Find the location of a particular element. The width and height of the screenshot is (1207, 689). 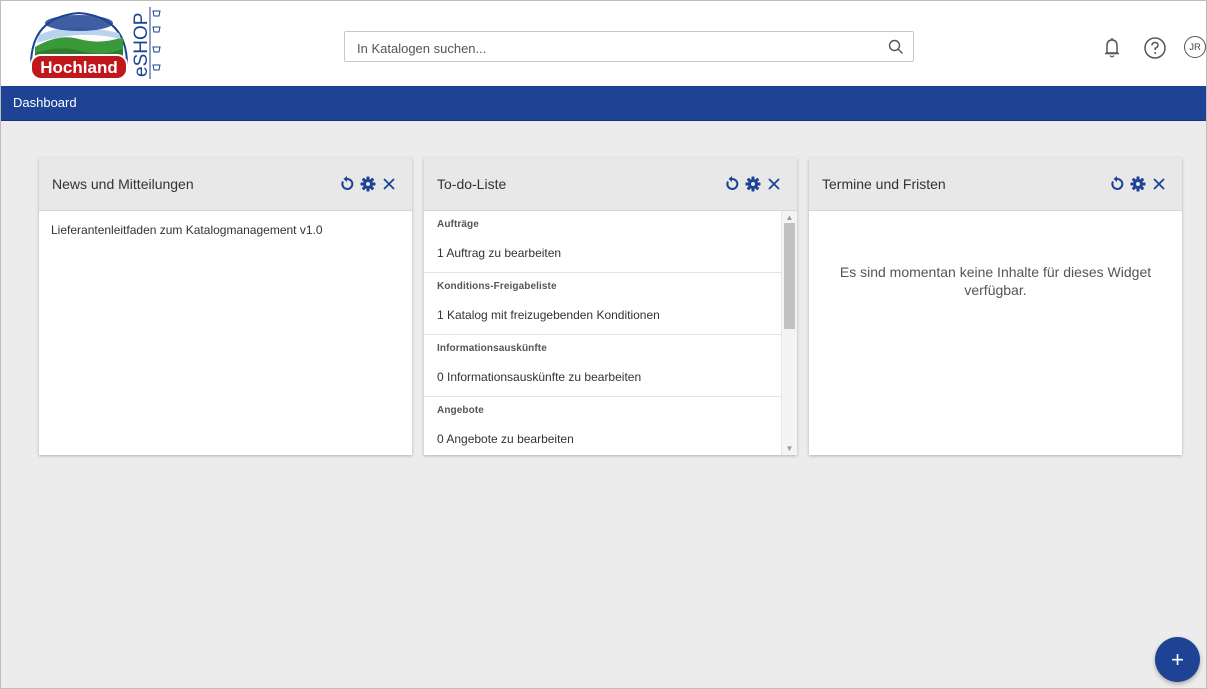

avatar: JR is located at coordinates (1195, 47).